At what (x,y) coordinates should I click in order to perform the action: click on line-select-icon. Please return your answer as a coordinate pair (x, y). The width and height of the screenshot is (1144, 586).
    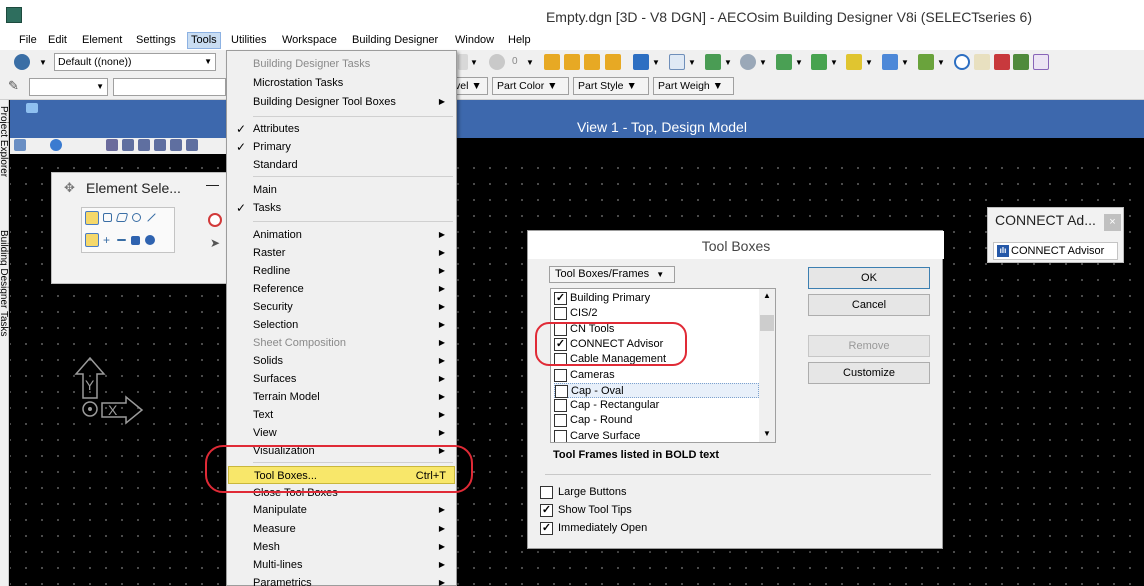
    Looking at the image, I should click on (151, 217).